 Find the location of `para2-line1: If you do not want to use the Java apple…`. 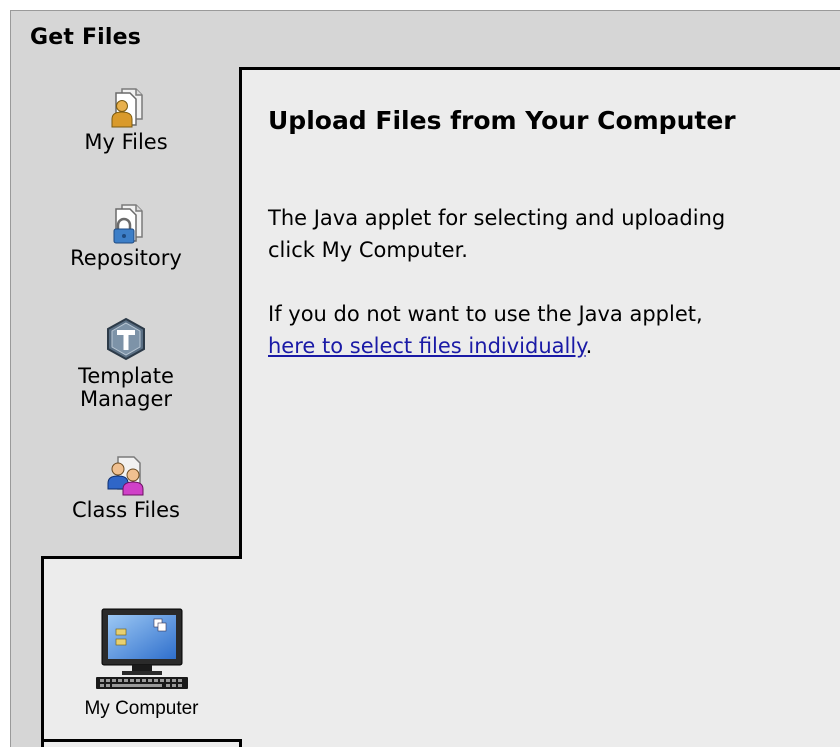

para2-line1: If you do not want to use the Java apple… is located at coordinates (485, 314).